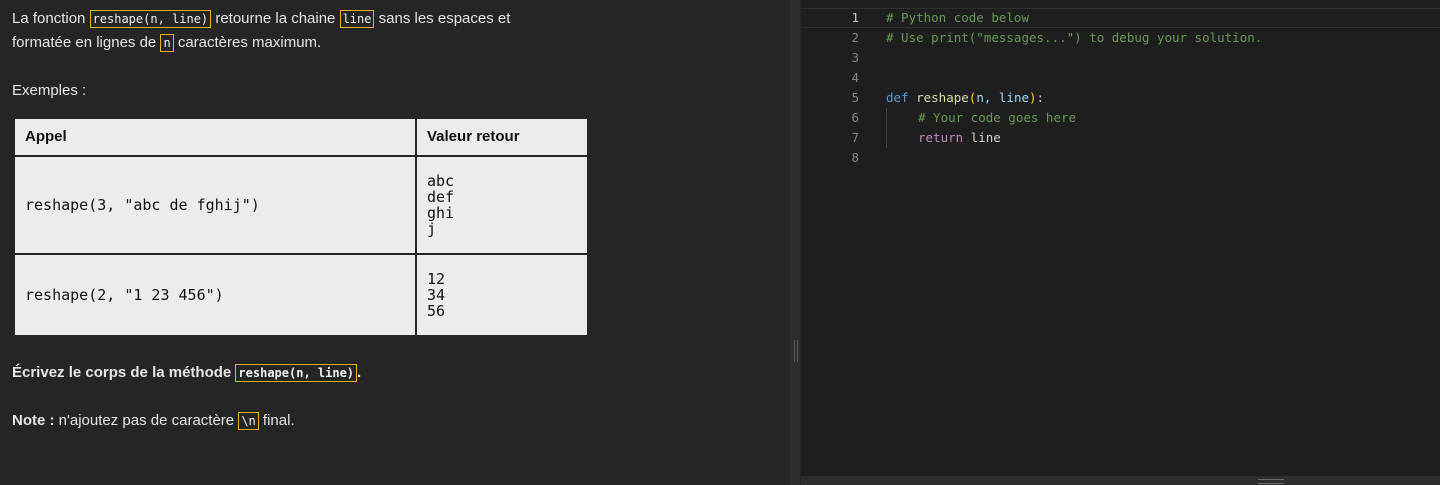  I want to click on table-cell-result: abc def ghi j, so click(502, 205).